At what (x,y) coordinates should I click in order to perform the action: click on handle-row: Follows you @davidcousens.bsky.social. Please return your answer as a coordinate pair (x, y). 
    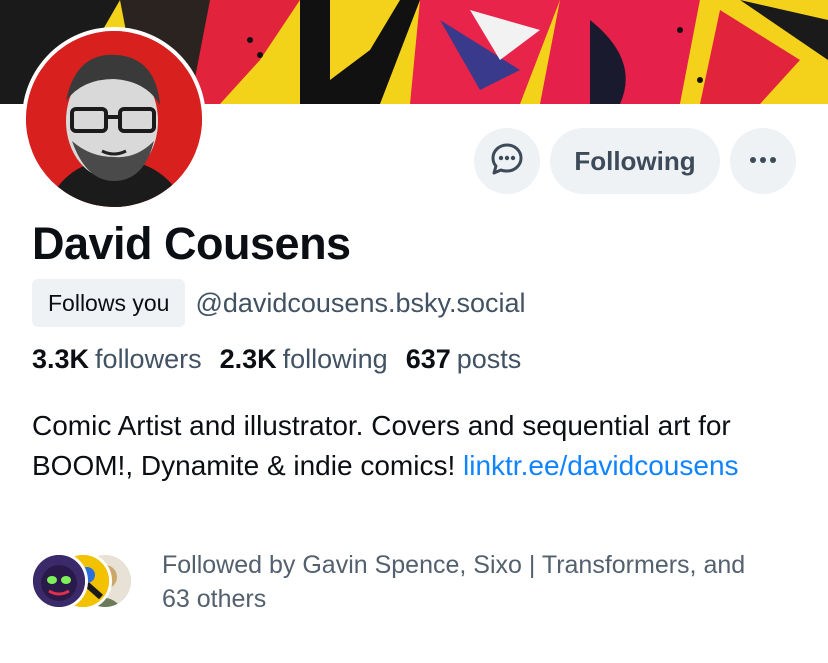
    Looking at the image, I should click on (279, 303).